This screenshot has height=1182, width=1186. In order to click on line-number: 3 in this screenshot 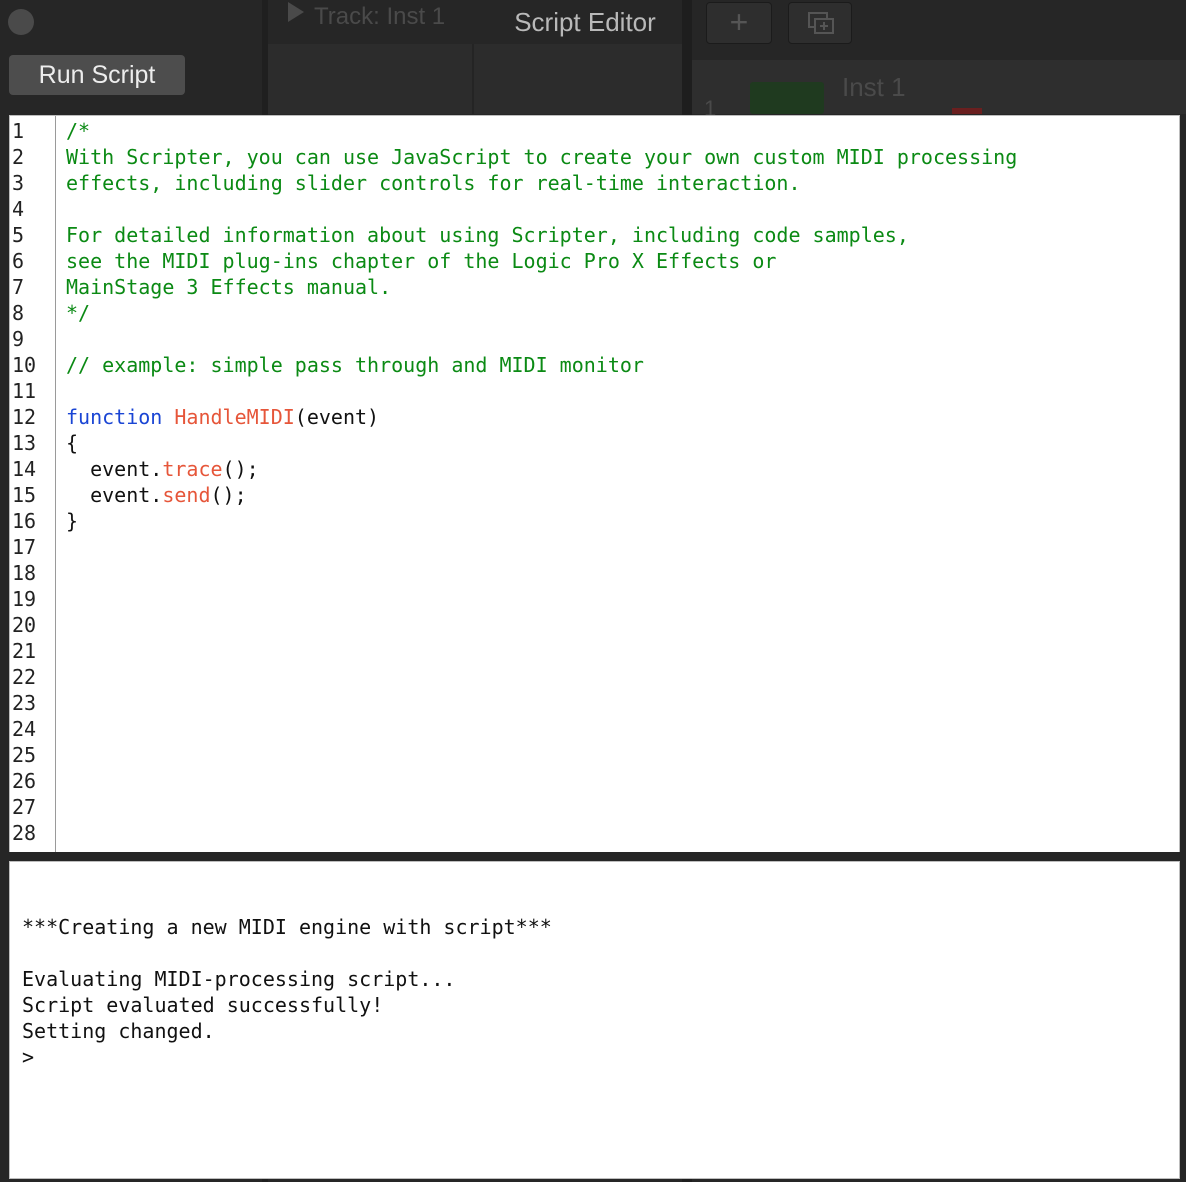, I will do `click(18, 183)`.